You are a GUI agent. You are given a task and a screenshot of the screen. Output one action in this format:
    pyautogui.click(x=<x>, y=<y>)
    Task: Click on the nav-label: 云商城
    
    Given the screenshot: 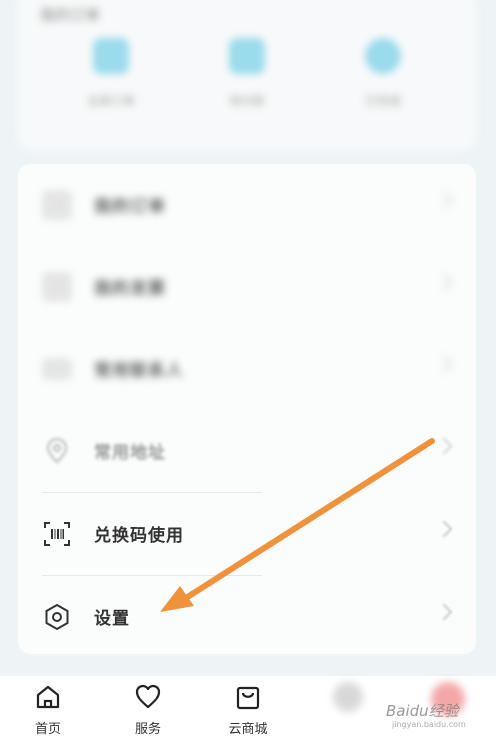 What is the action you would take?
    pyautogui.click(x=248, y=729)
    